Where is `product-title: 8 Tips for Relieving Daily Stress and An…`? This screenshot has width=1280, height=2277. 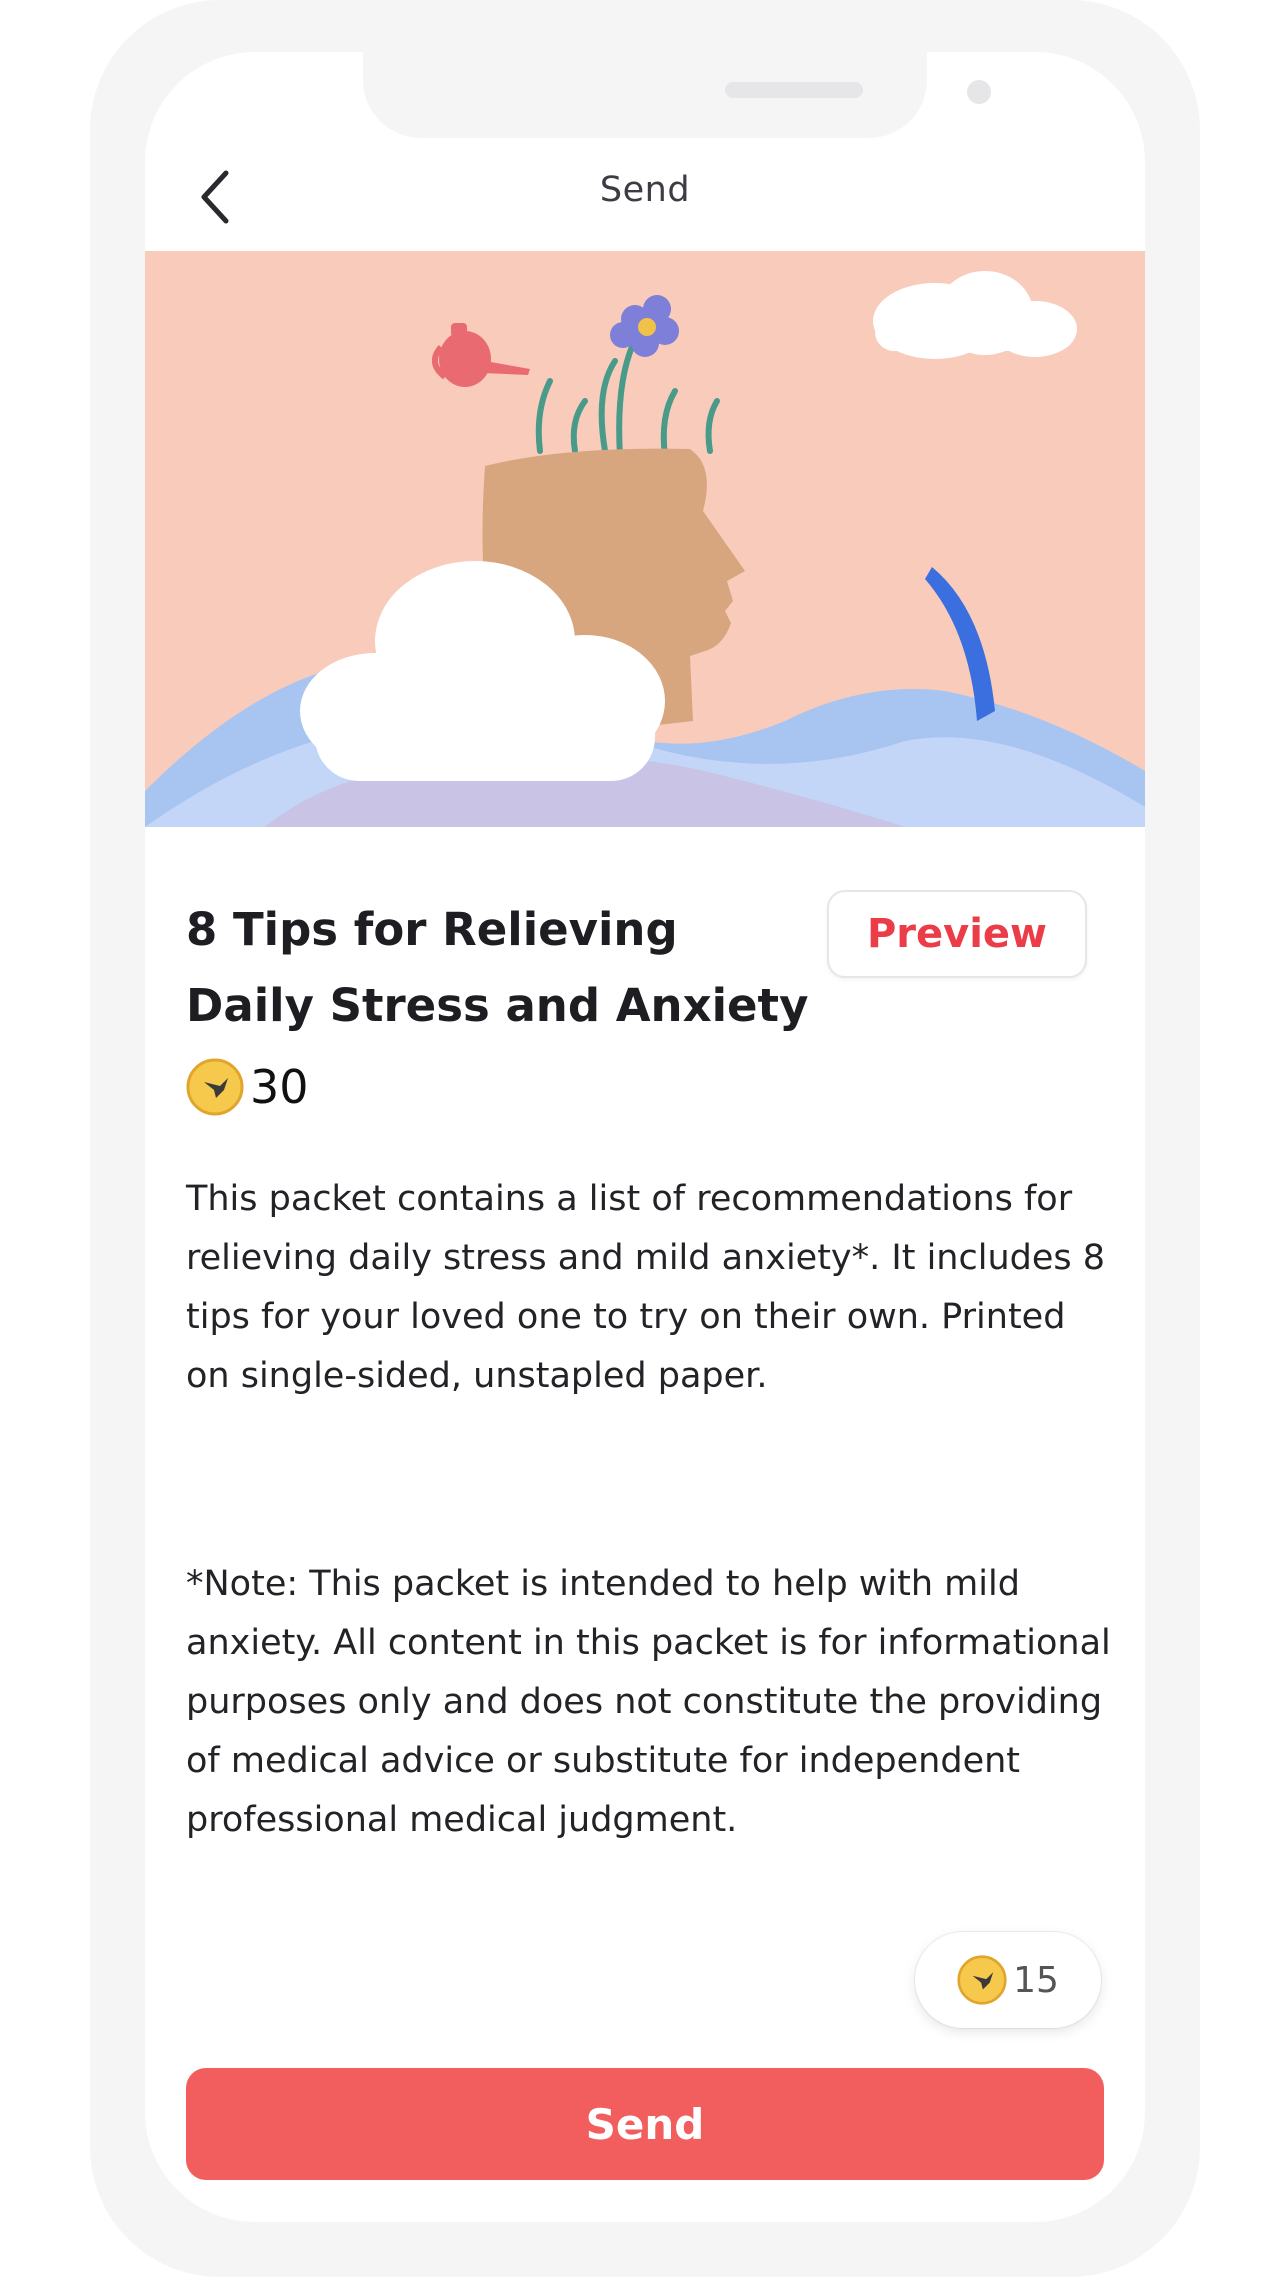 product-title: 8 Tips for Relieving Daily Stress and An… is located at coordinates (506, 968).